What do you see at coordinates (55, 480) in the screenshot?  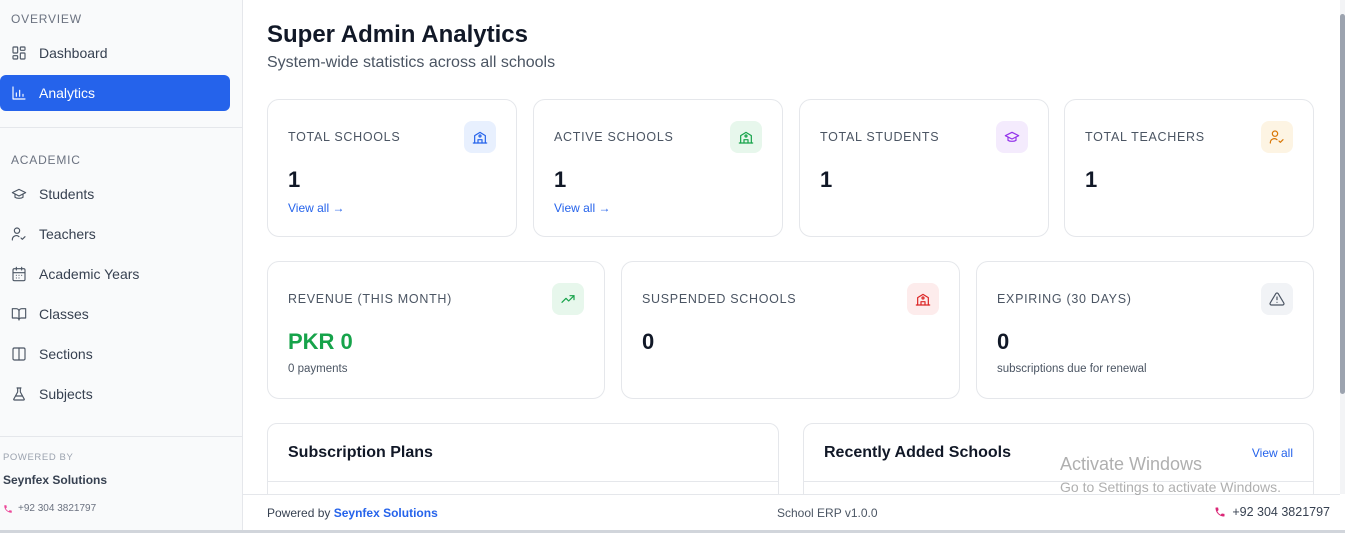 I see `powered-by-company: Seynfex Solutions` at bounding box center [55, 480].